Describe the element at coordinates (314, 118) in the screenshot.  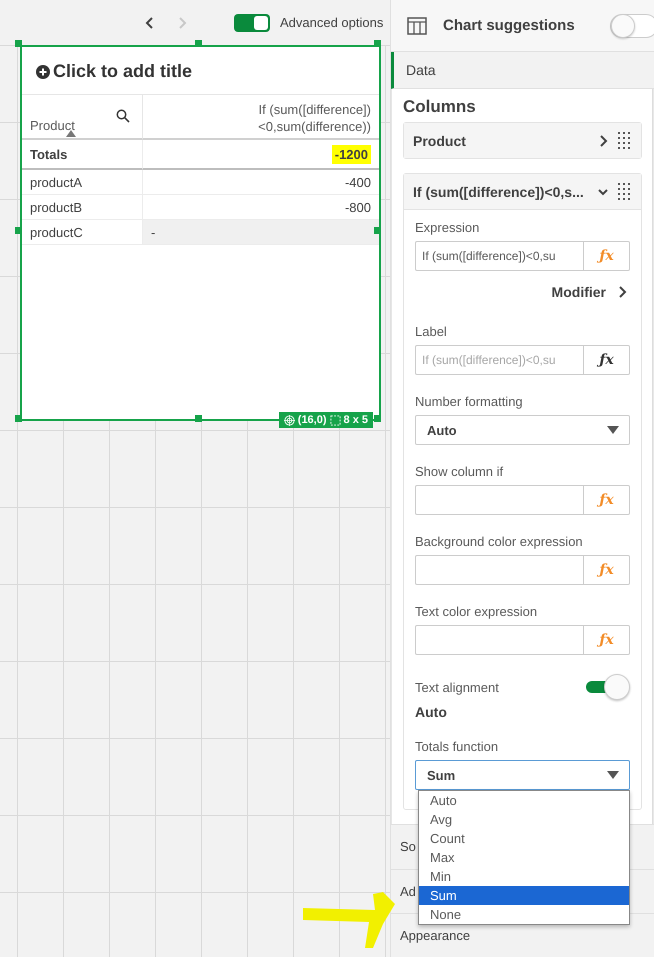
I see `column-header: If (sum([difference]) <0,sum(difference))` at that location.